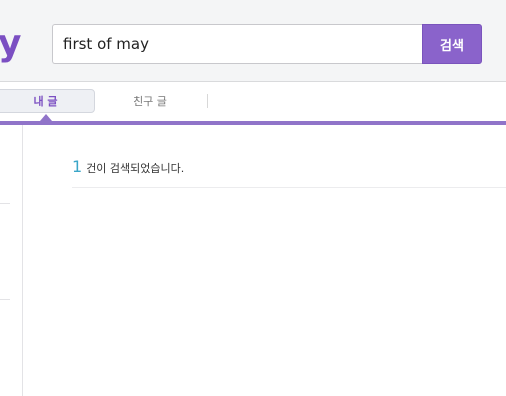 This screenshot has width=506, height=396. I want to click on tab-divider, so click(207, 101).